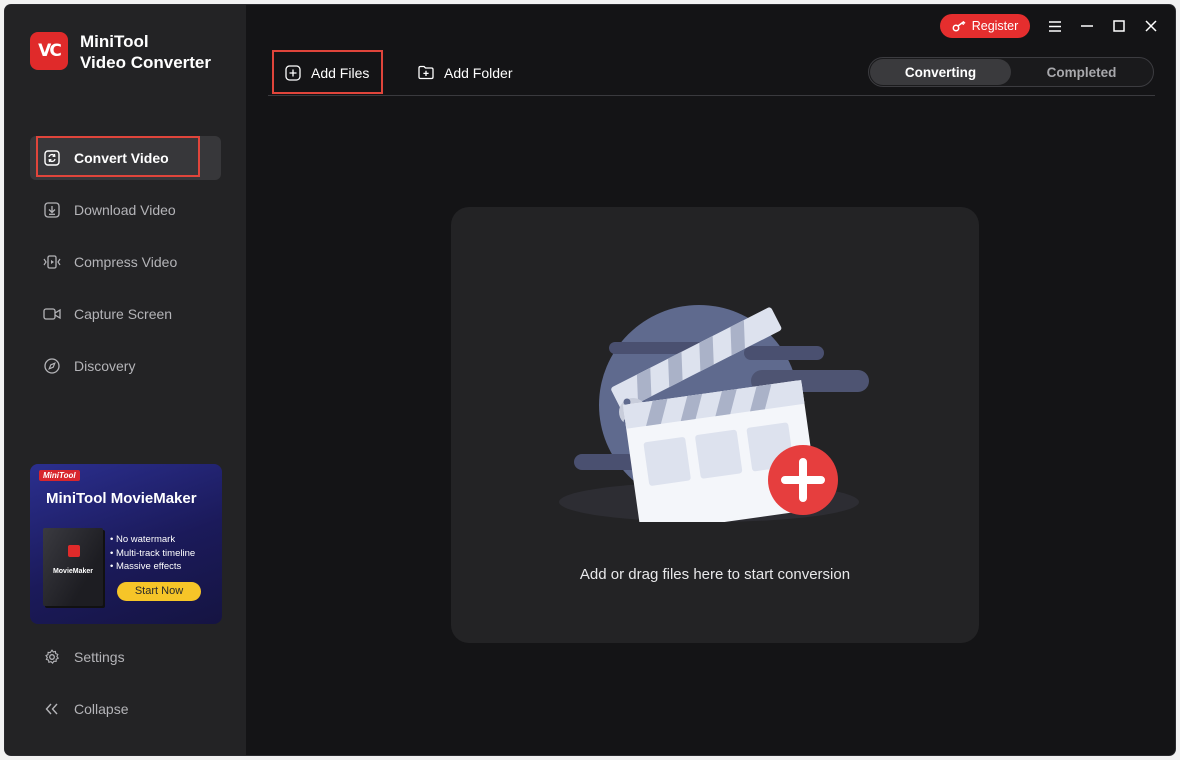 The width and height of the screenshot is (1180, 760). I want to click on tab-completed: Completed, so click(1081, 72).